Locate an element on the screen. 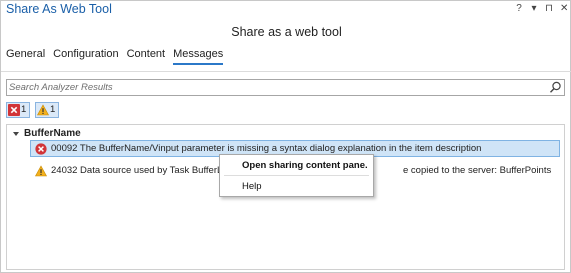 The width and height of the screenshot is (571, 273). tab-content: Content is located at coordinates (146, 56).